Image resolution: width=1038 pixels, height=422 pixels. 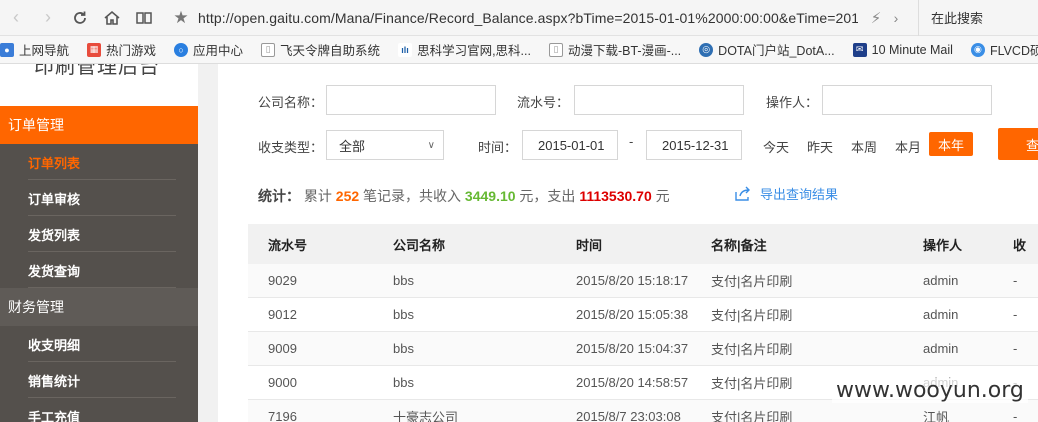 I want to click on browser-search-input: 在此搜索, so click(x=978, y=18).